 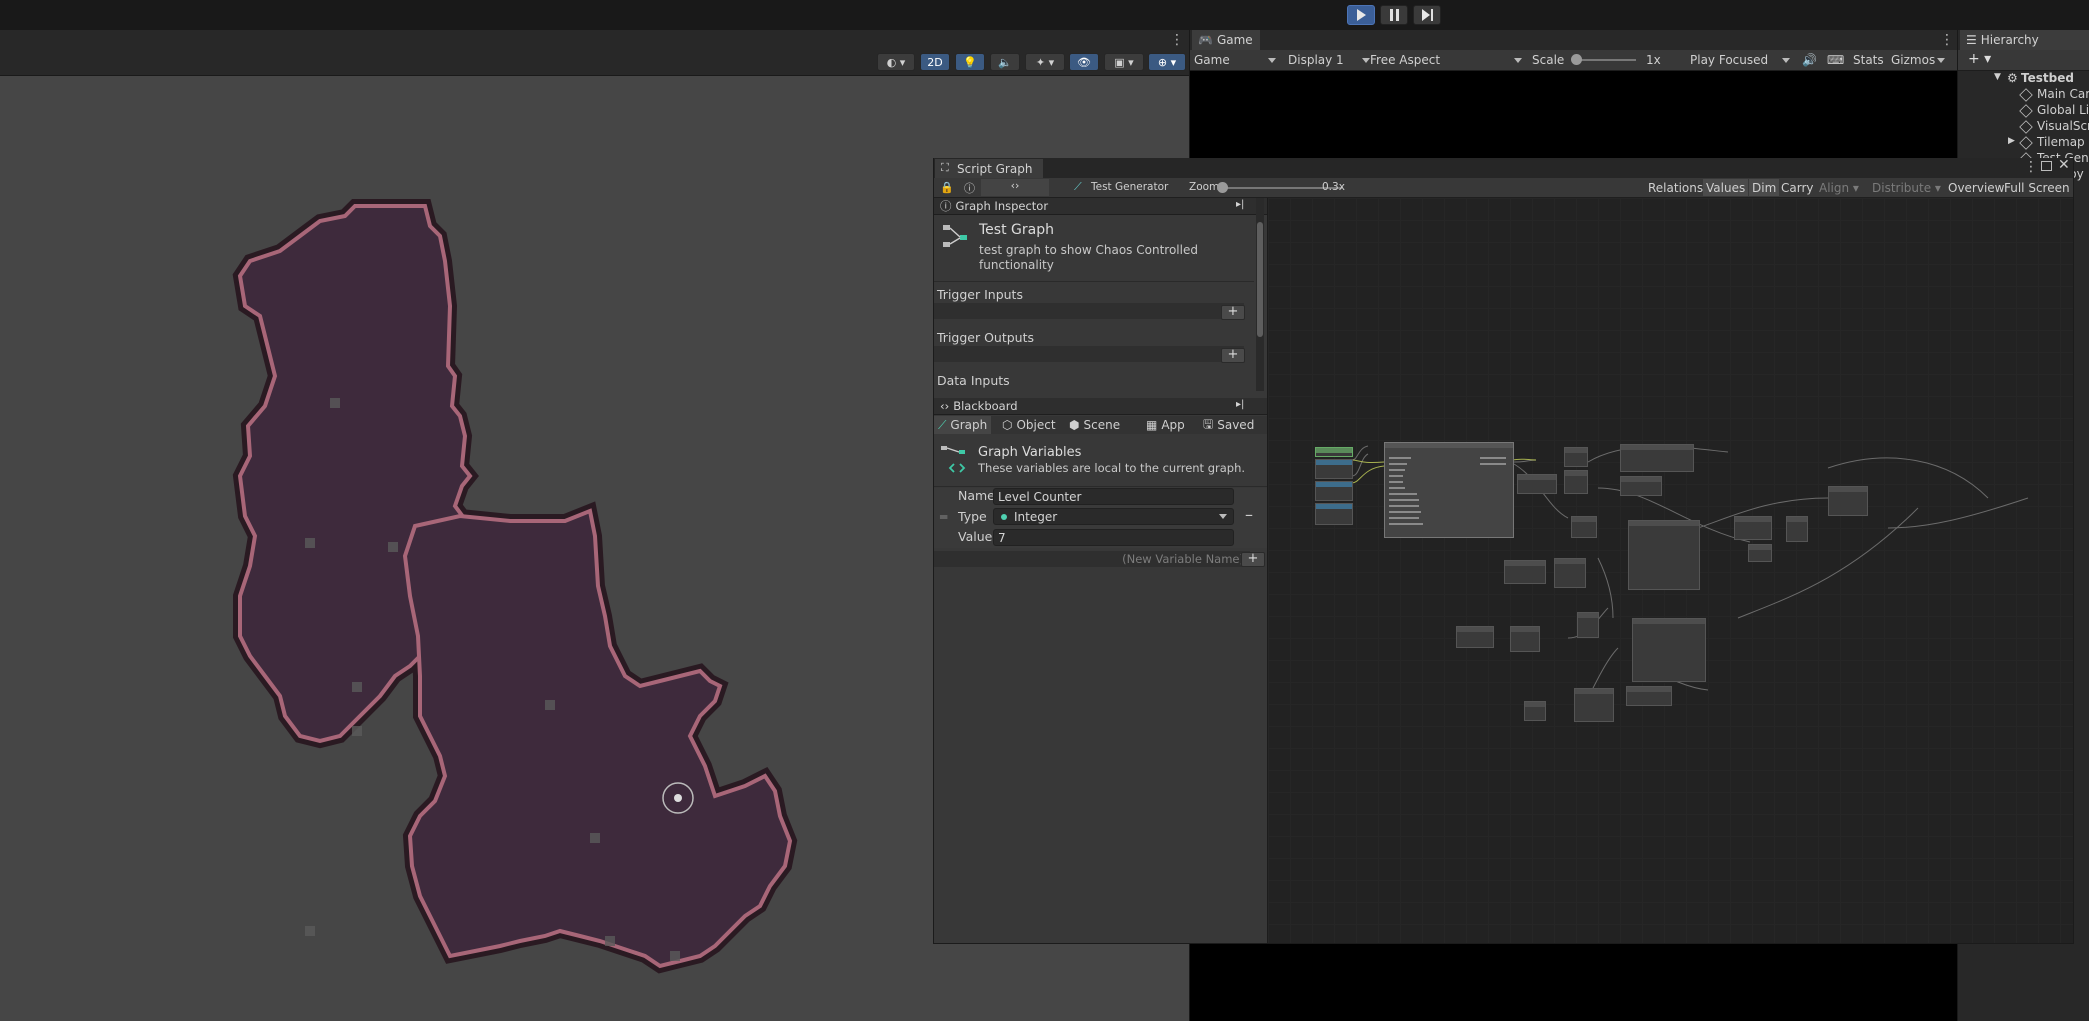 What do you see at coordinates (1015, 187) in the screenshot?
I see `blackboard-toggle-icon: ‹›` at bounding box center [1015, 187].